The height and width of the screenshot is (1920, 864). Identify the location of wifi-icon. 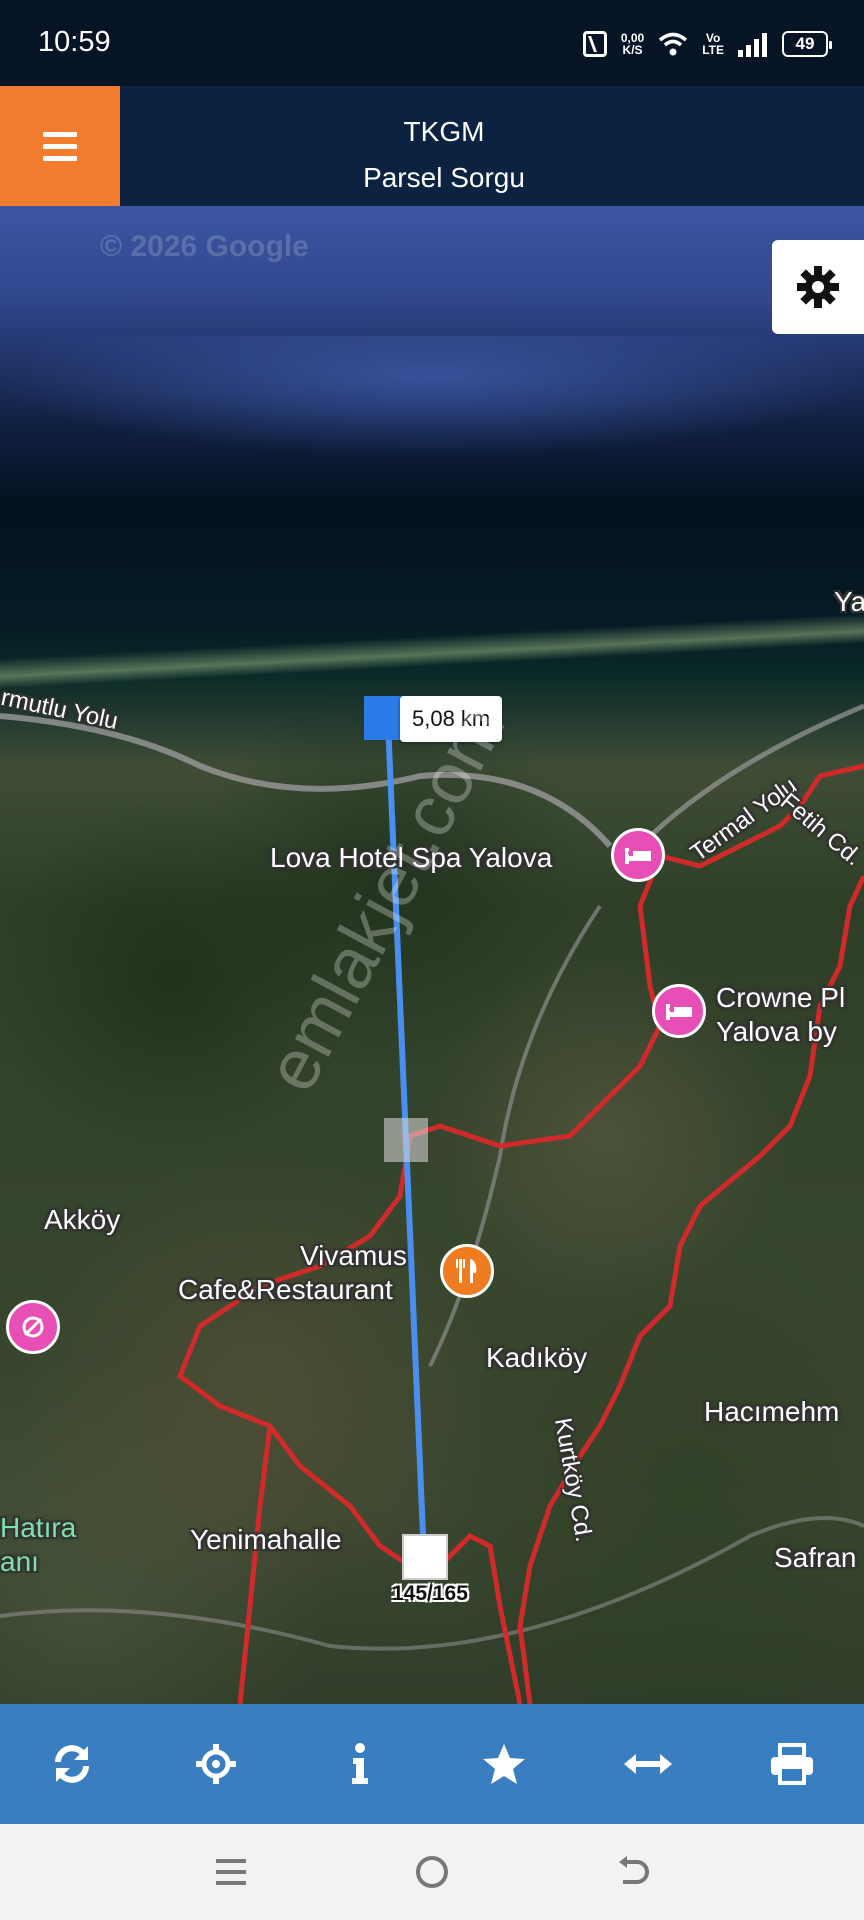
(673, 44).